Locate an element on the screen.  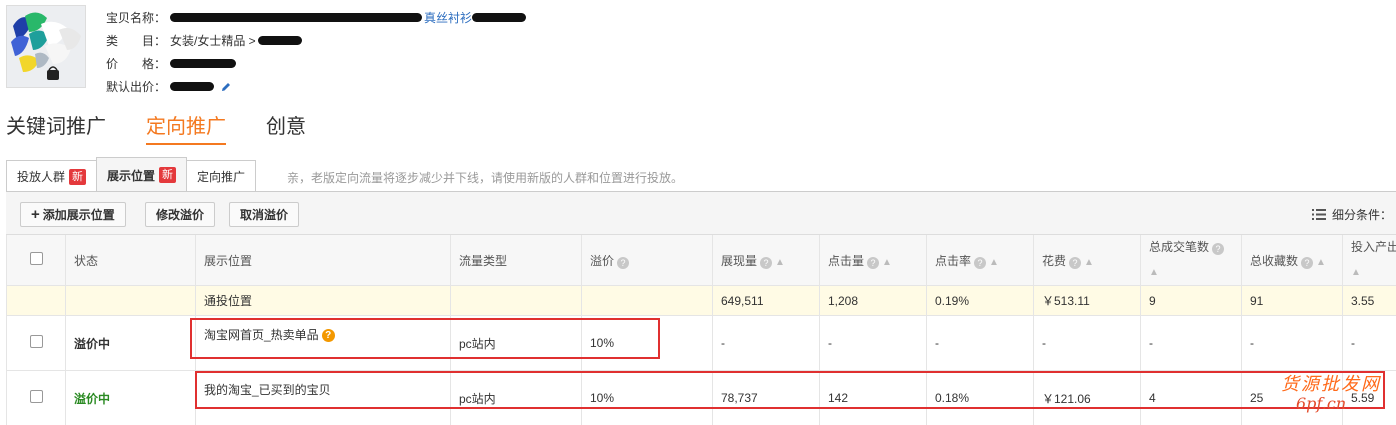
row-position: 淘宝网首页_热卖单品? is located at coordinates (269, 335).